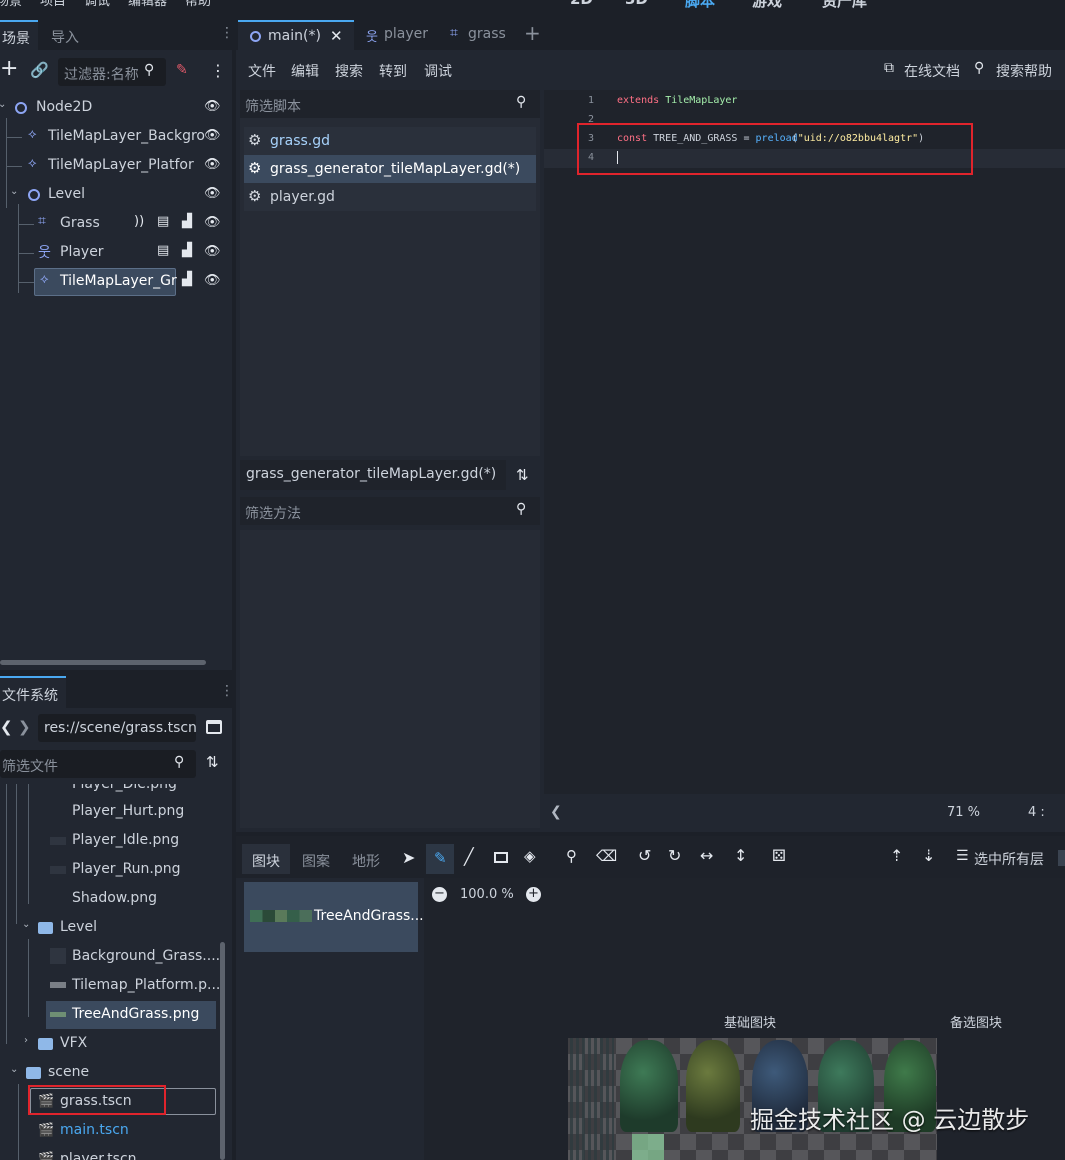 The image size is (1065, 1160). What do you see at coordinates (532, 33) in the screenshot?
I see `add-tab-icon: +` at bounding box center [532, 33].